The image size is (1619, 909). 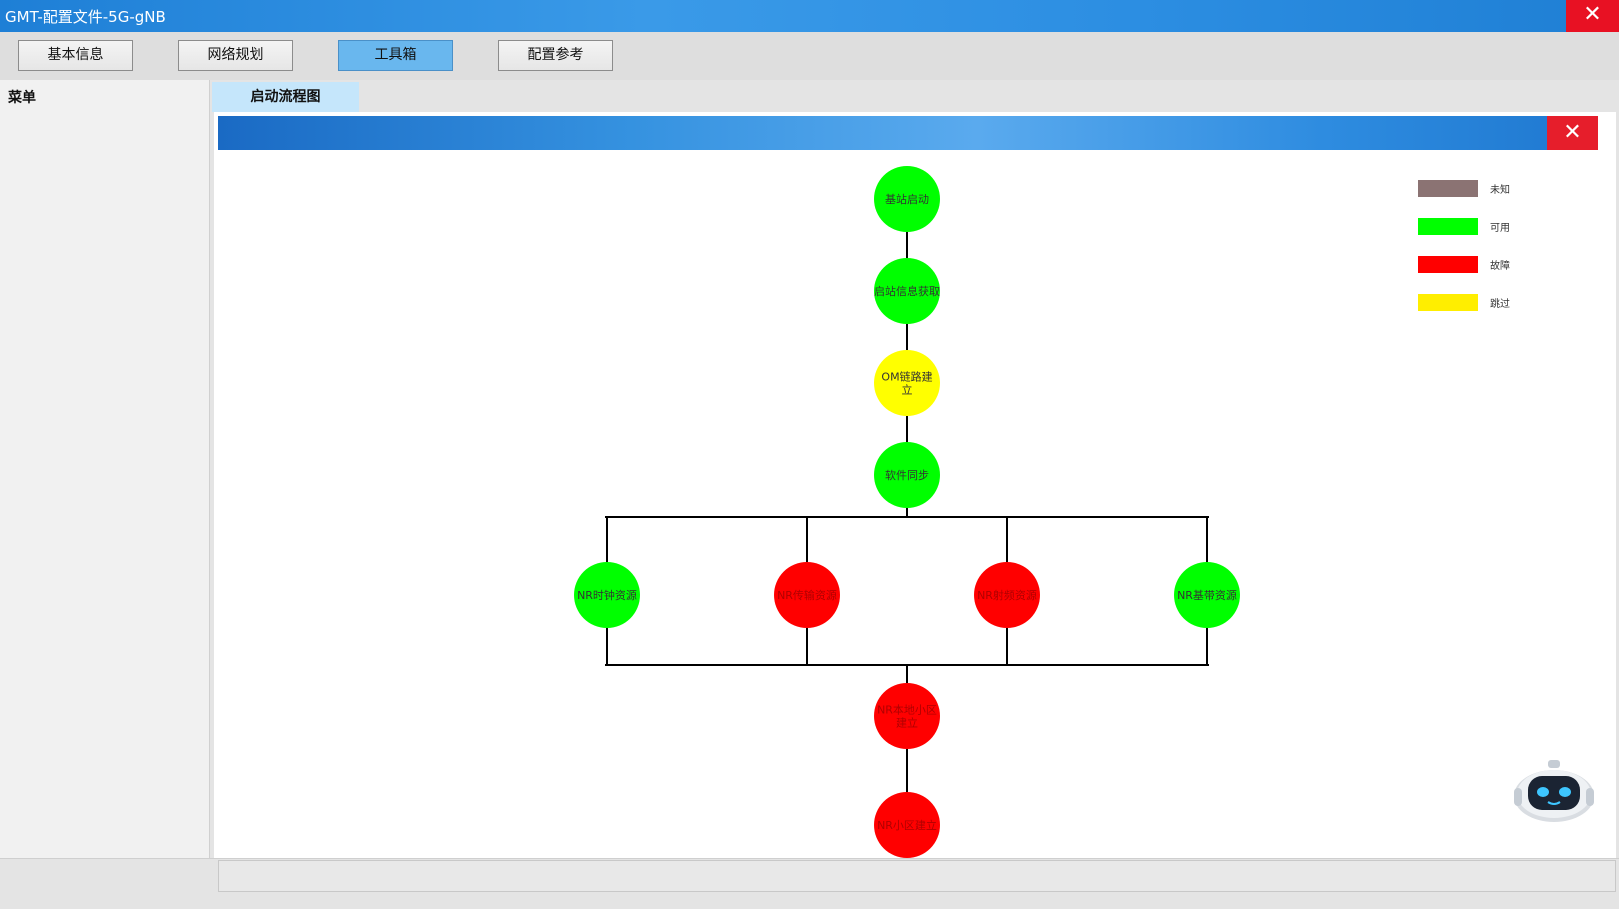 I want to click on flow-node-n7: NR射频资源, so click(x=1007, y=595).